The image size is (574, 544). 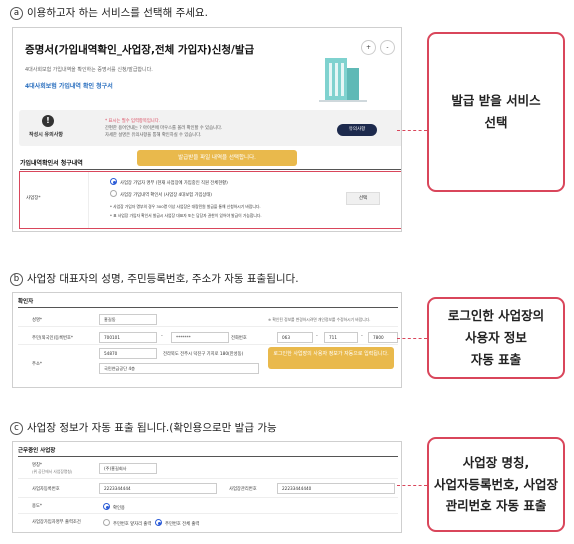 I want to click on step-2-heading: b 사업장 대표자의 성명, 주민등록번호, 주소가 자동 표출됩니다., so click(x=154, y=278).